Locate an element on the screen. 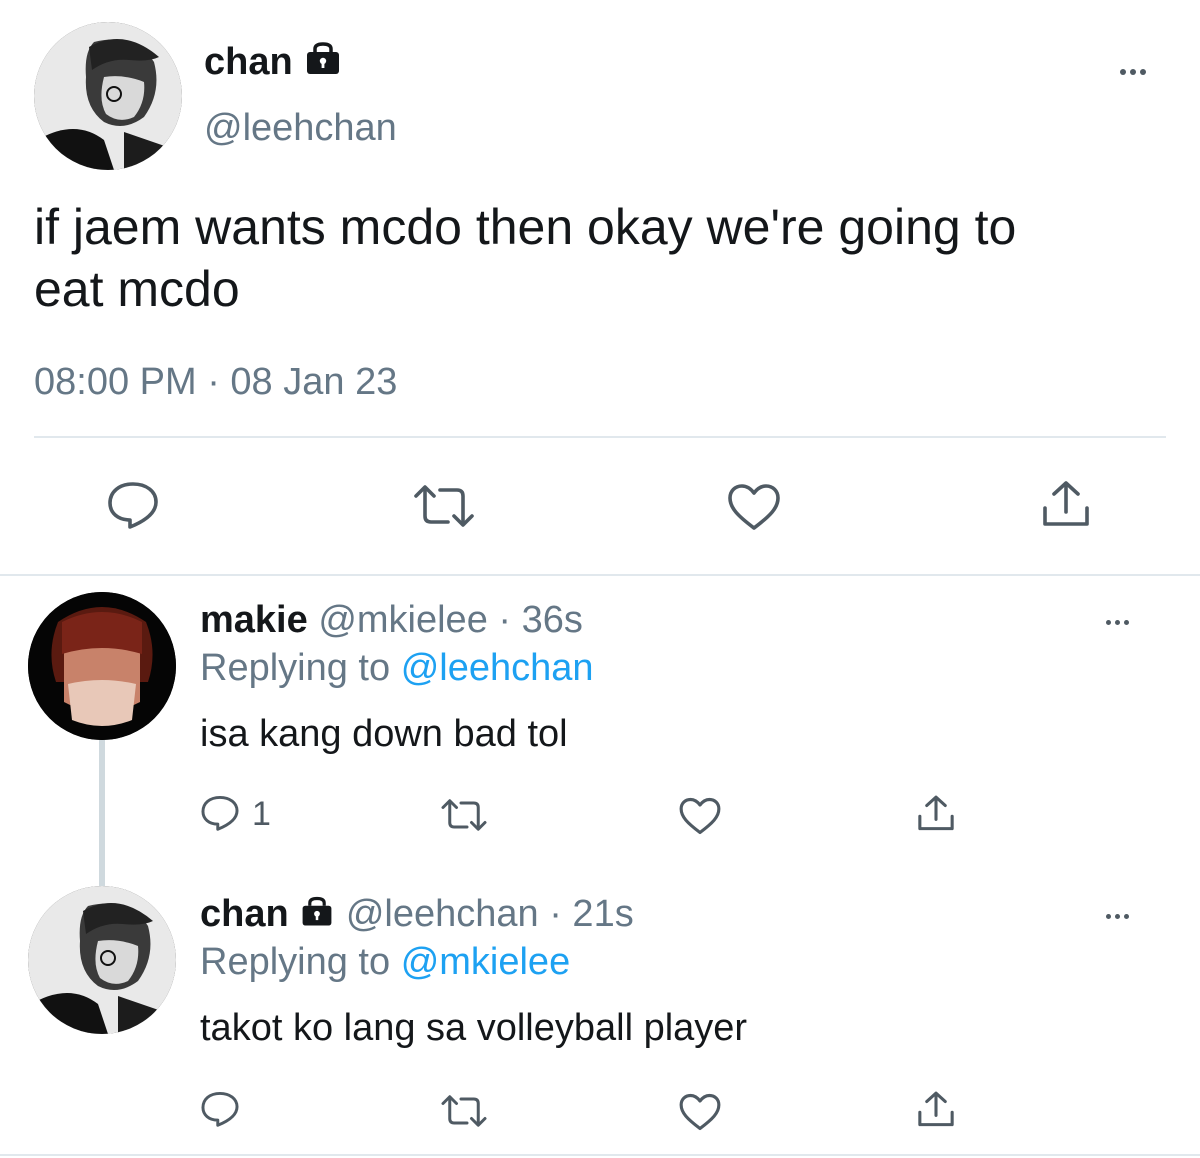 The width and height of the screenshot is (1200, 1158). reply-time: · 36s is located at coordinates (540, 620).